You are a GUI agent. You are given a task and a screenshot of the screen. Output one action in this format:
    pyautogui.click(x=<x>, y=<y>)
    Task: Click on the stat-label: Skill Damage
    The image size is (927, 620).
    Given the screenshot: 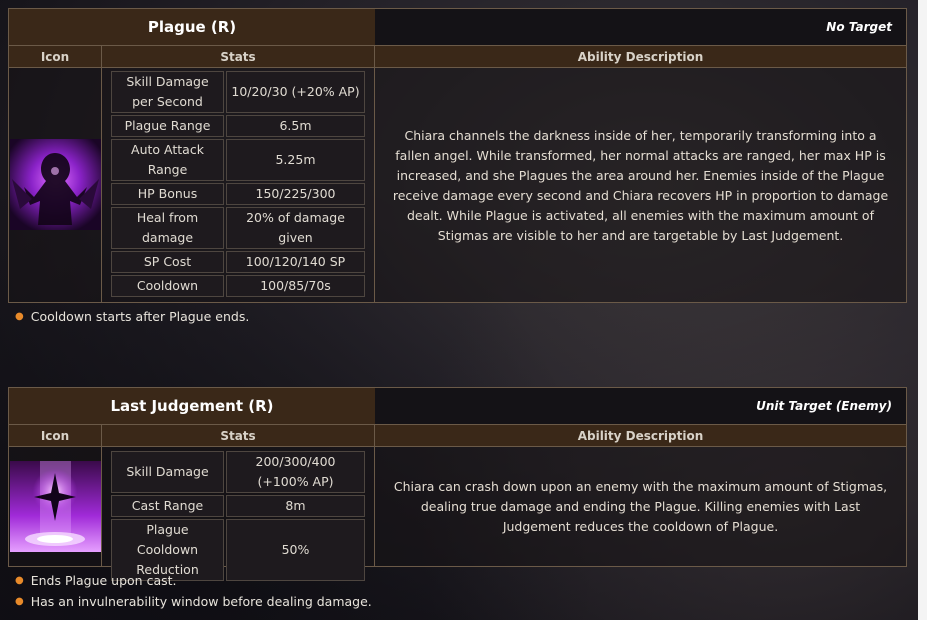 What is the action you would take?
    pyautogui.click(x=167, y=472)
    